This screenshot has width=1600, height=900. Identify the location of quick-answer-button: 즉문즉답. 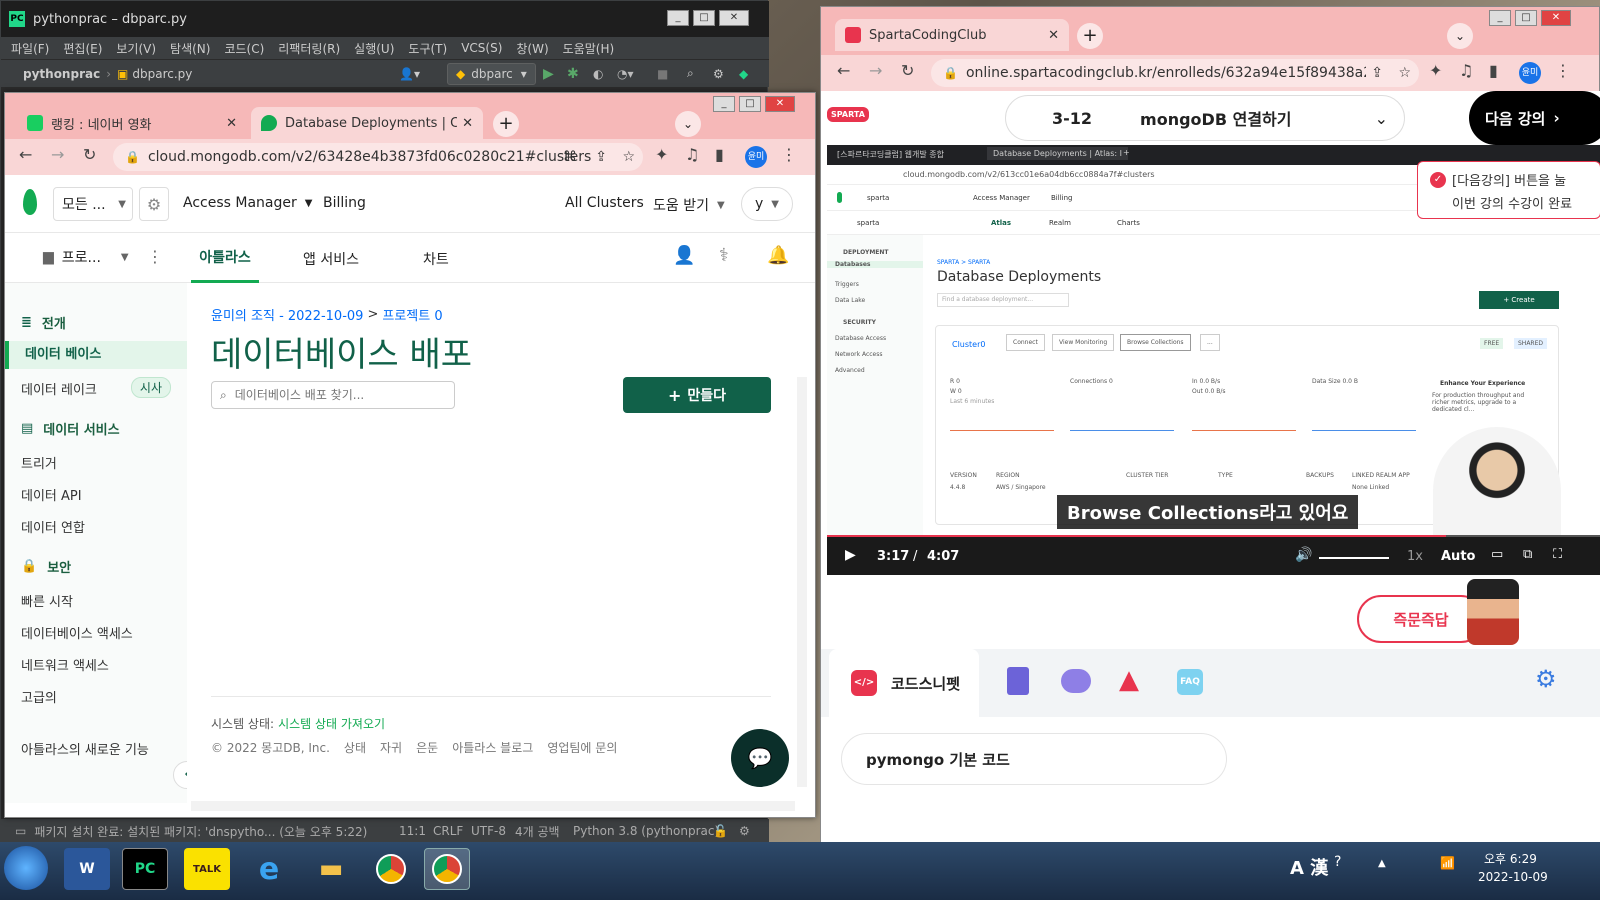
(1421, 619).